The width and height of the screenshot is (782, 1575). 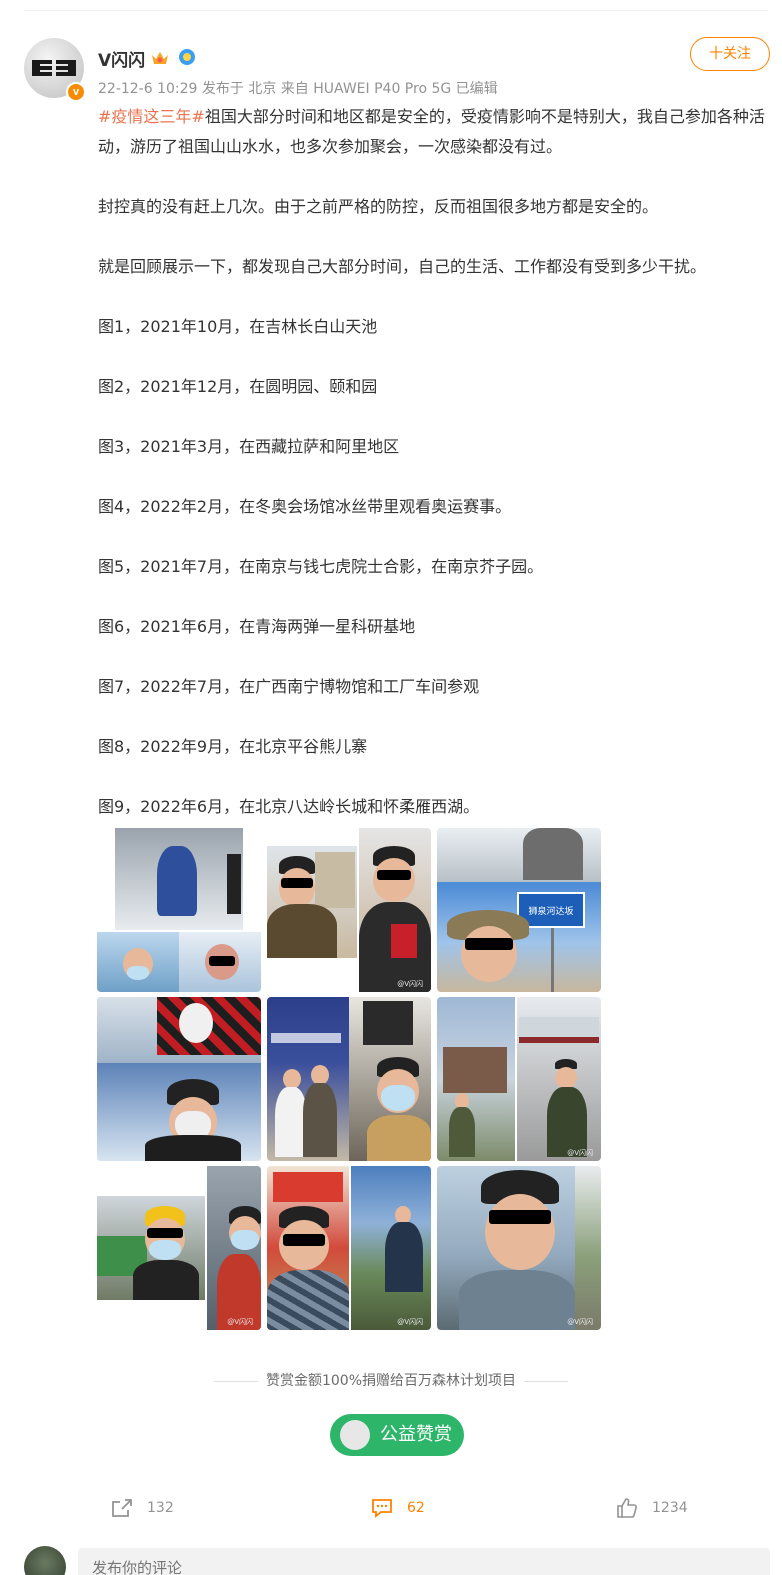 I want to click on post-paragraph: 图3，2021年3月，在西藏拉萨和阿里地区, so click(x=249, y=446).